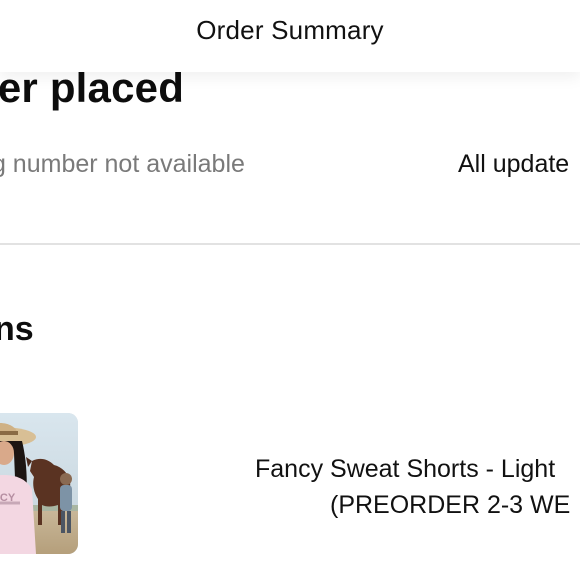  What do you see at coordinates (450, 505) in the screenshot?
I see `product-preorder-note: (PREORDER 2-3 WE` at bounding box center [450, 505].